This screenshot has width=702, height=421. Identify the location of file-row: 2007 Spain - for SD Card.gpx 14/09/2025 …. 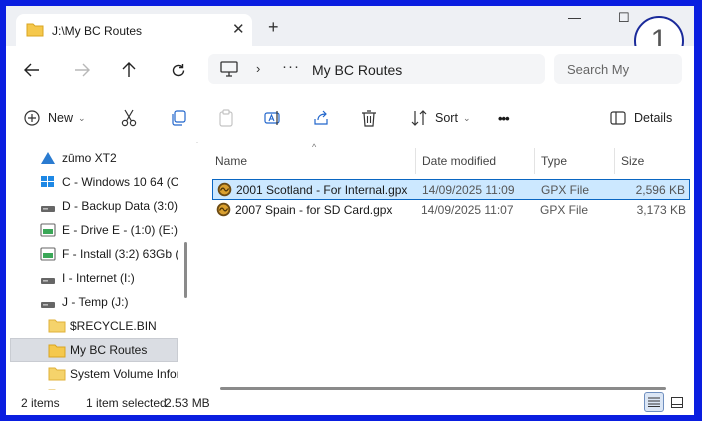
(451, 210).